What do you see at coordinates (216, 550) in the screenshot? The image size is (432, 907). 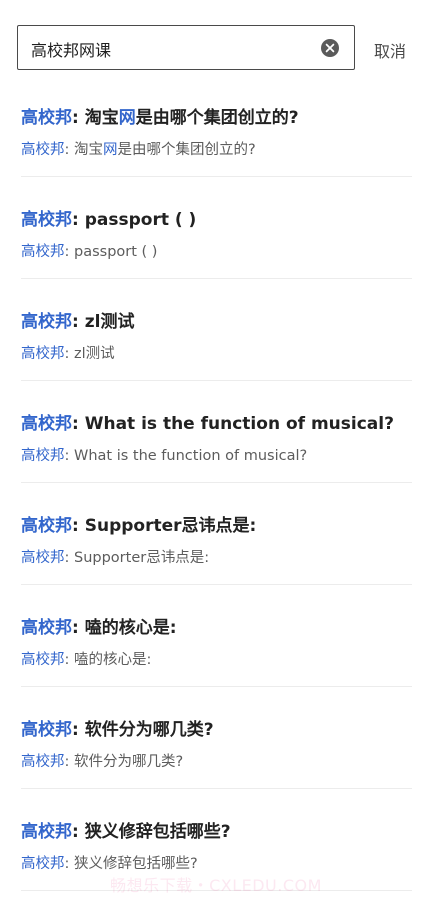 I see `search-result-item: 高校邦: Supporter忌讳点是: 高校邦: Supporter忌讳点是:` at bounding box center [216, 550].